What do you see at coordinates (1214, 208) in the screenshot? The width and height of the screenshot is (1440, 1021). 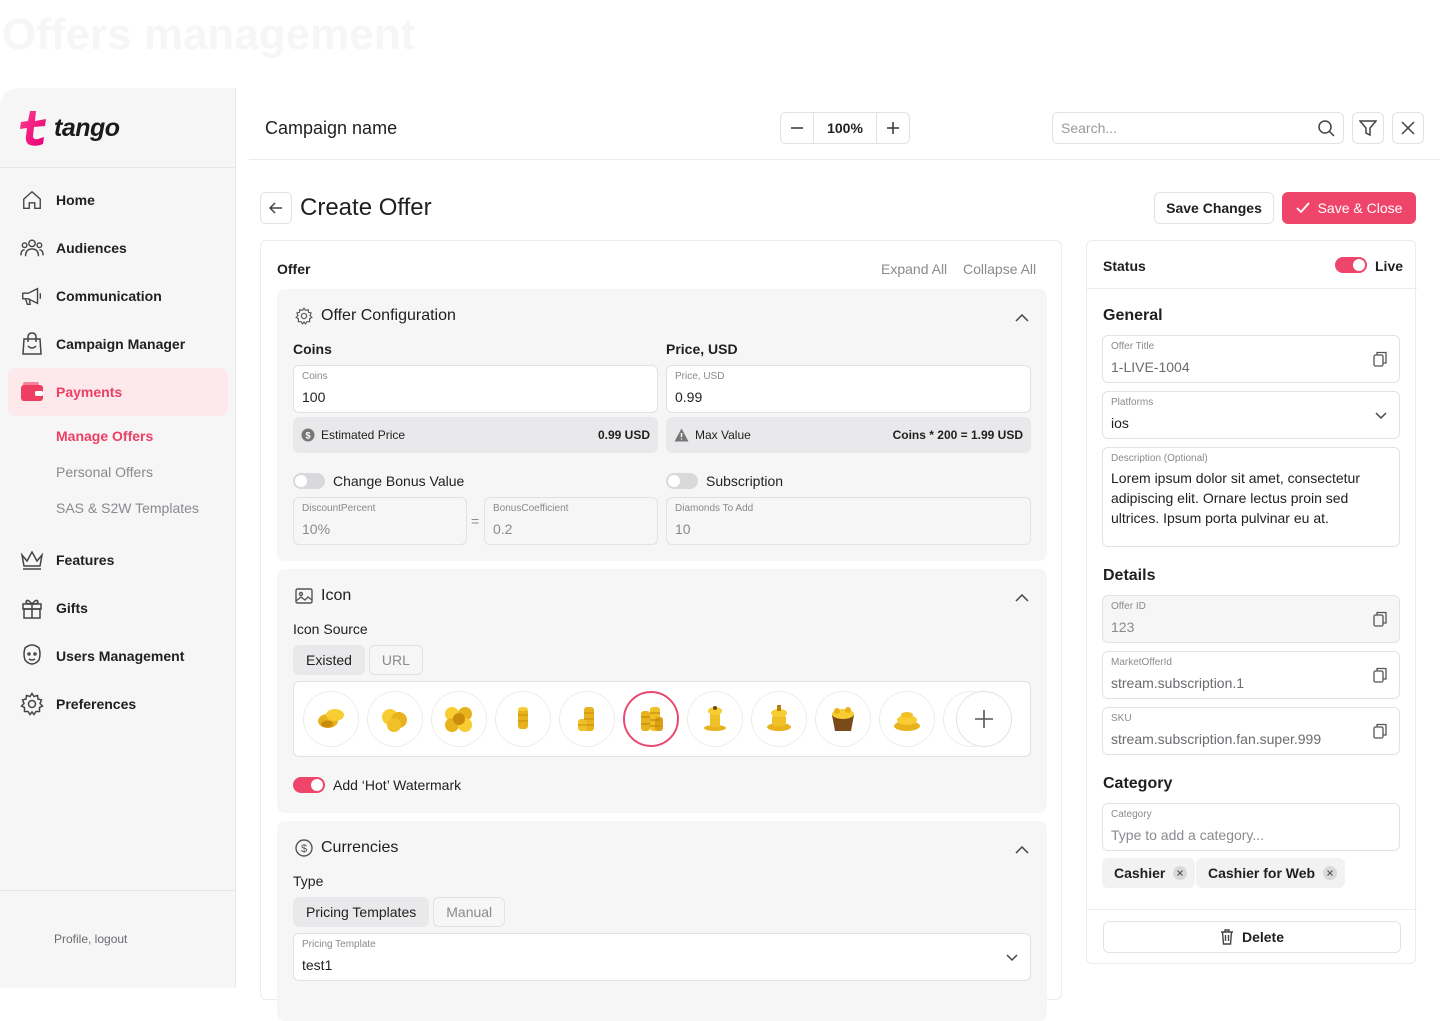 I see `save-changes-button: Save Changes` at bounding box center [1214, 208].